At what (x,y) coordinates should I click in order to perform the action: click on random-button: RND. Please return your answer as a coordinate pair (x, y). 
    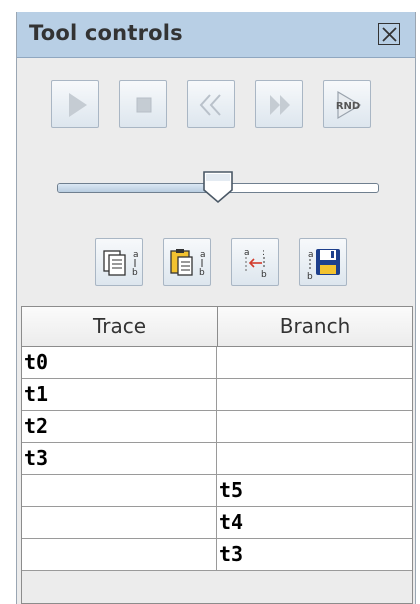
    Looking at the image, I should click on (347, 104).